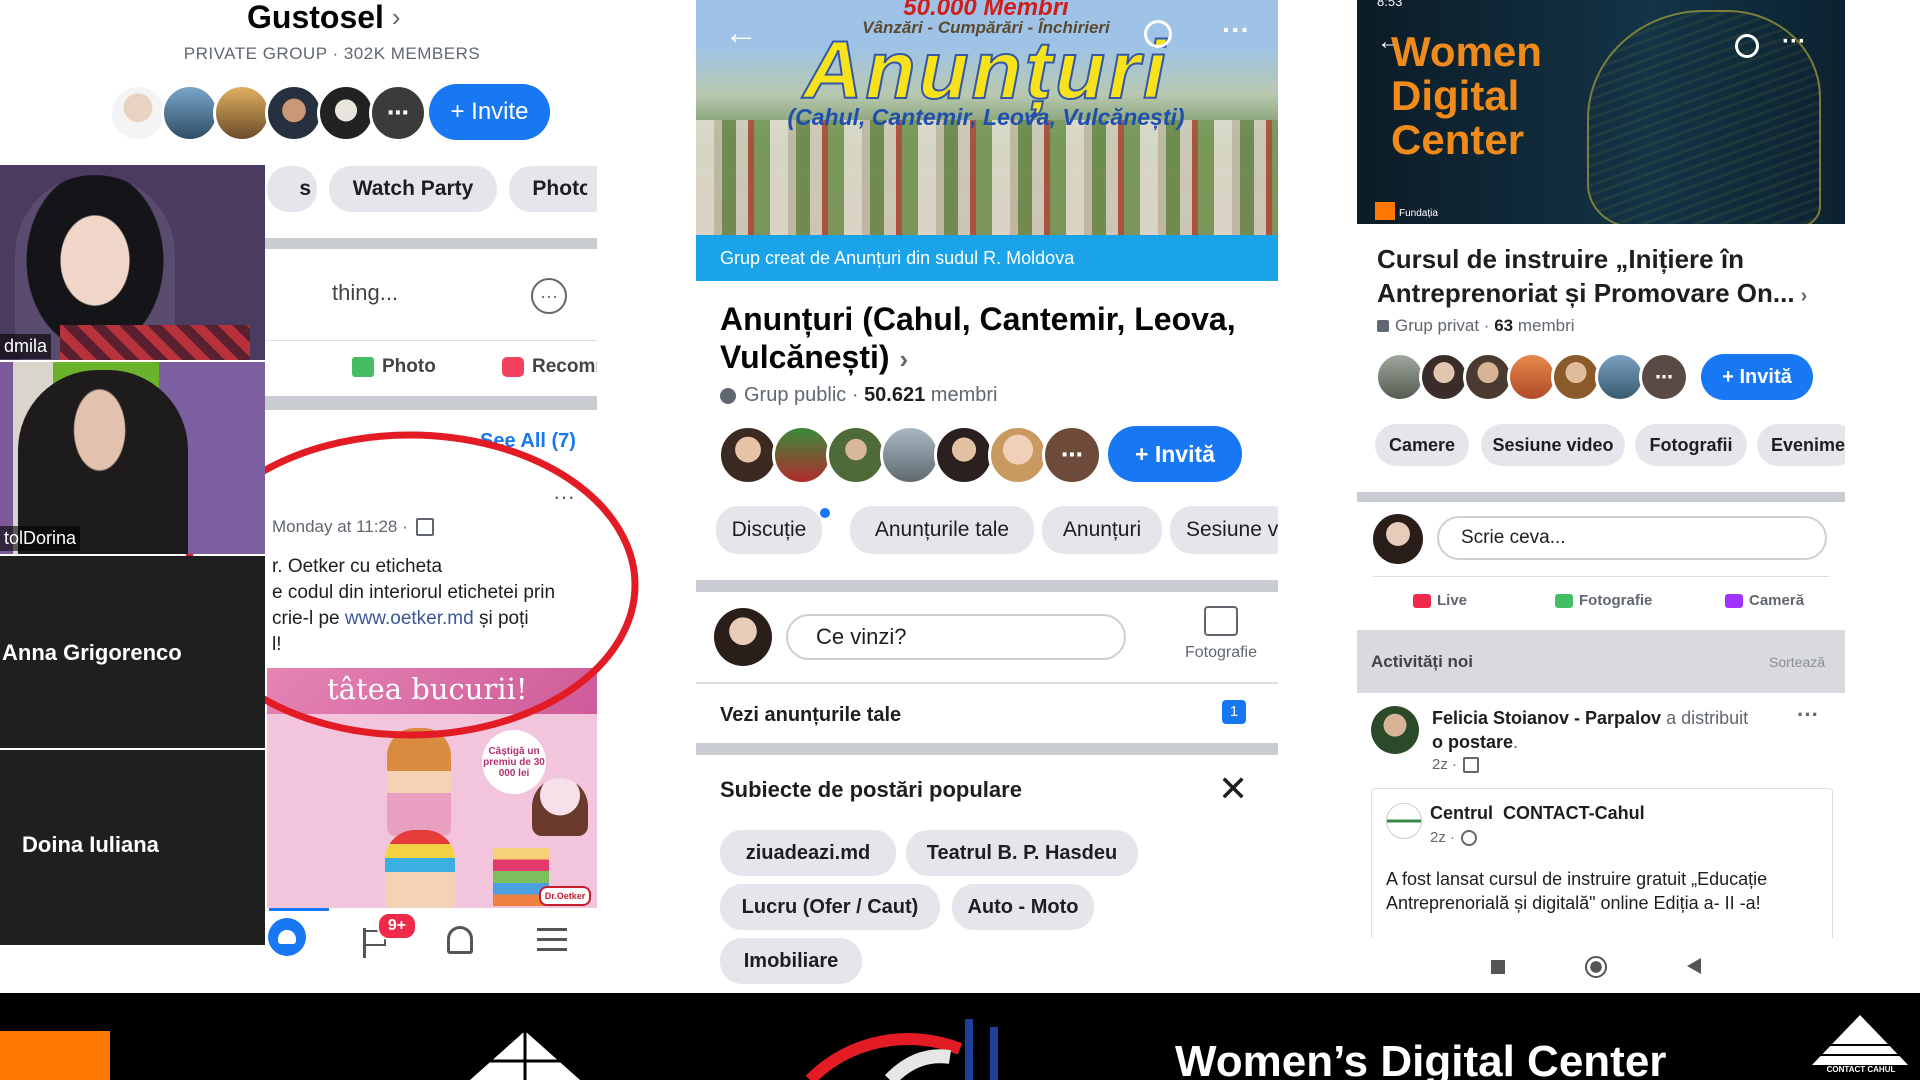 This screenshot has height=1080, width=1920. I want to click on topic-pill: Auto - Moto, so click(1023, 907).